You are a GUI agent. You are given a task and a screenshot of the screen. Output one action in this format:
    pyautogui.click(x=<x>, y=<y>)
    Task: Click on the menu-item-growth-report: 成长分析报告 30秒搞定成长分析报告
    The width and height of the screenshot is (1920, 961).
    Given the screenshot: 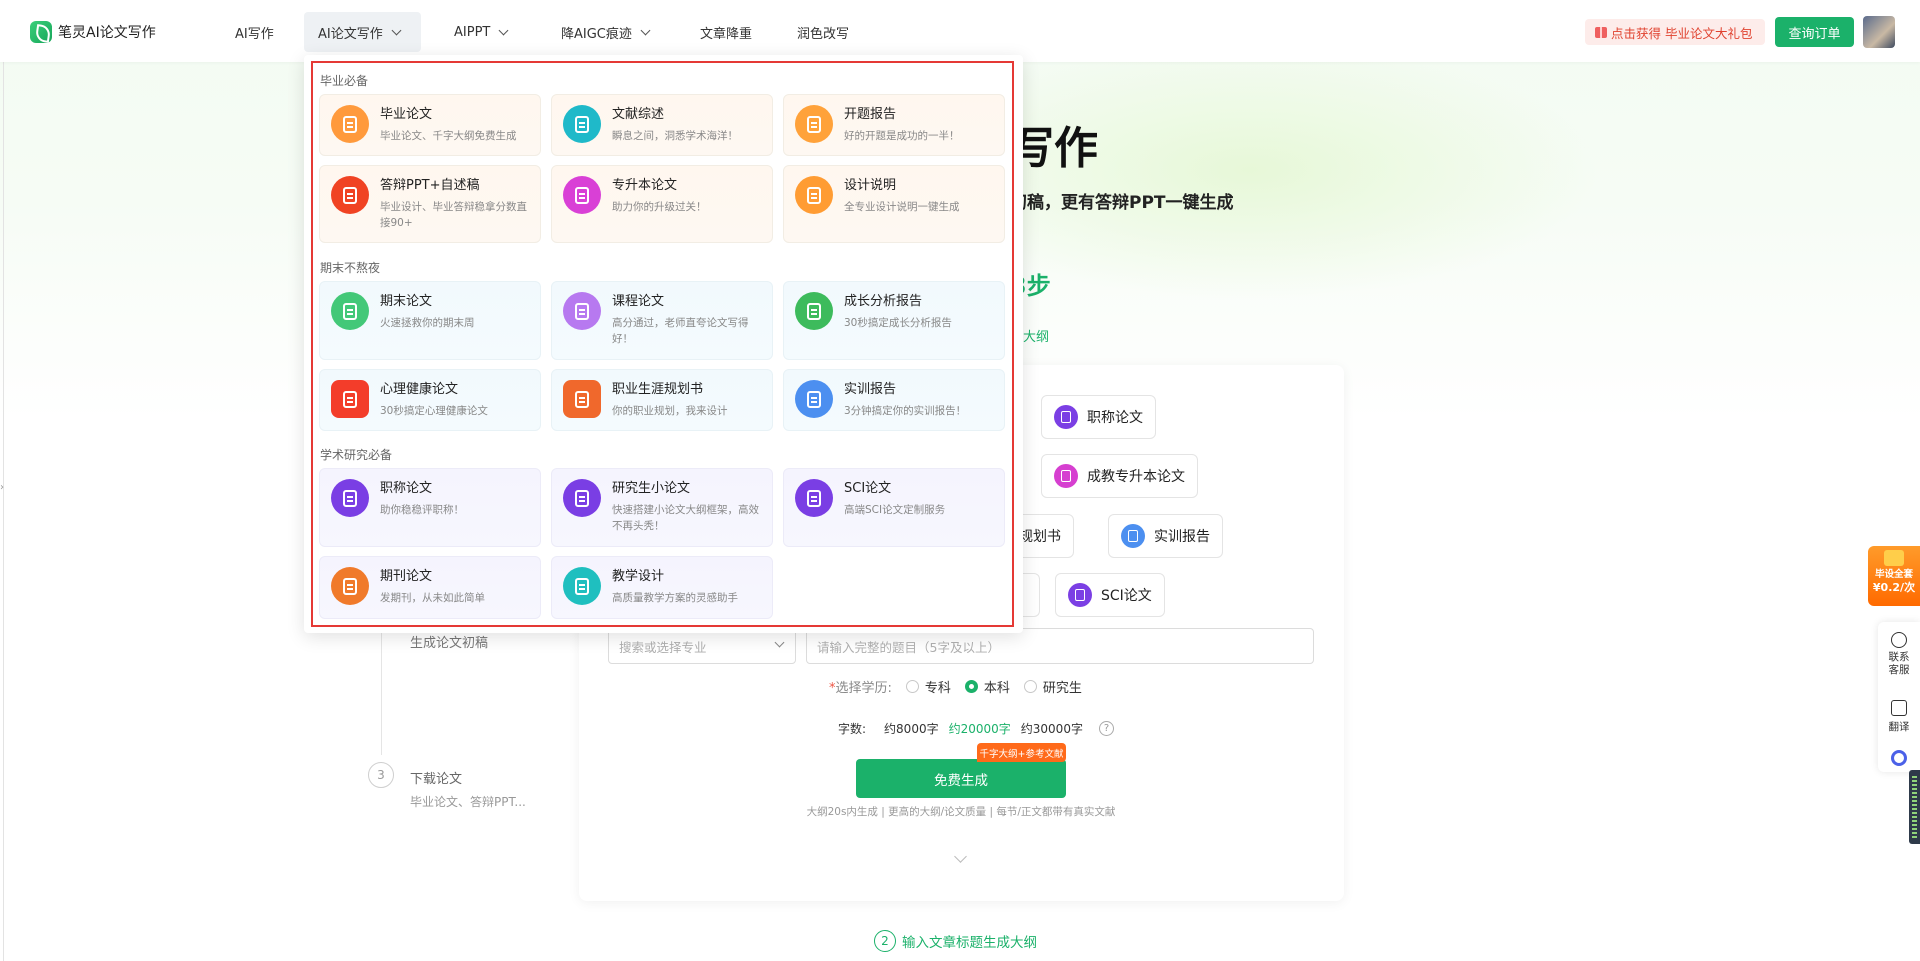 What is the action you would take?
    pyautogui.click(x=894, y=320)
    